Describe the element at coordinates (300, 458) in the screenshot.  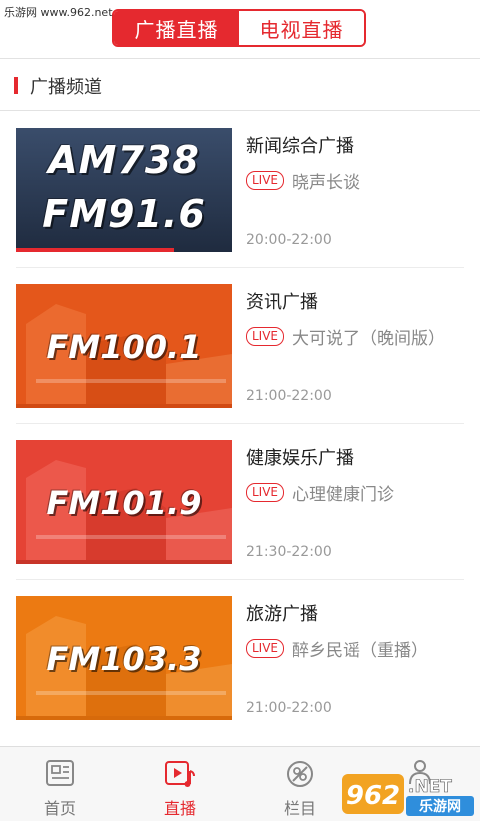
I see `channel-name: 健康娱乐广播` at that location.